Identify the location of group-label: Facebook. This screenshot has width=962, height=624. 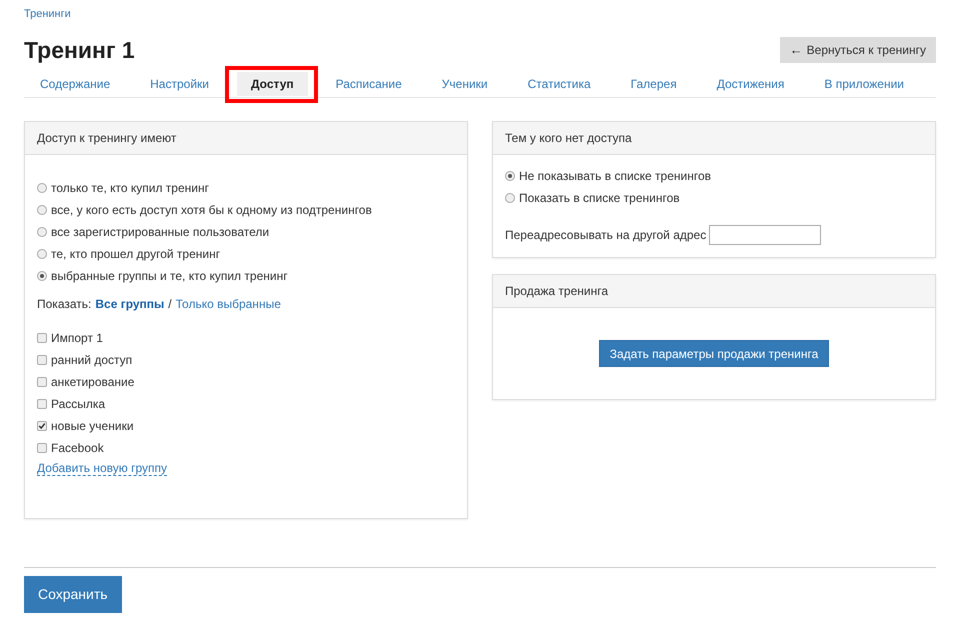
(77, 448).